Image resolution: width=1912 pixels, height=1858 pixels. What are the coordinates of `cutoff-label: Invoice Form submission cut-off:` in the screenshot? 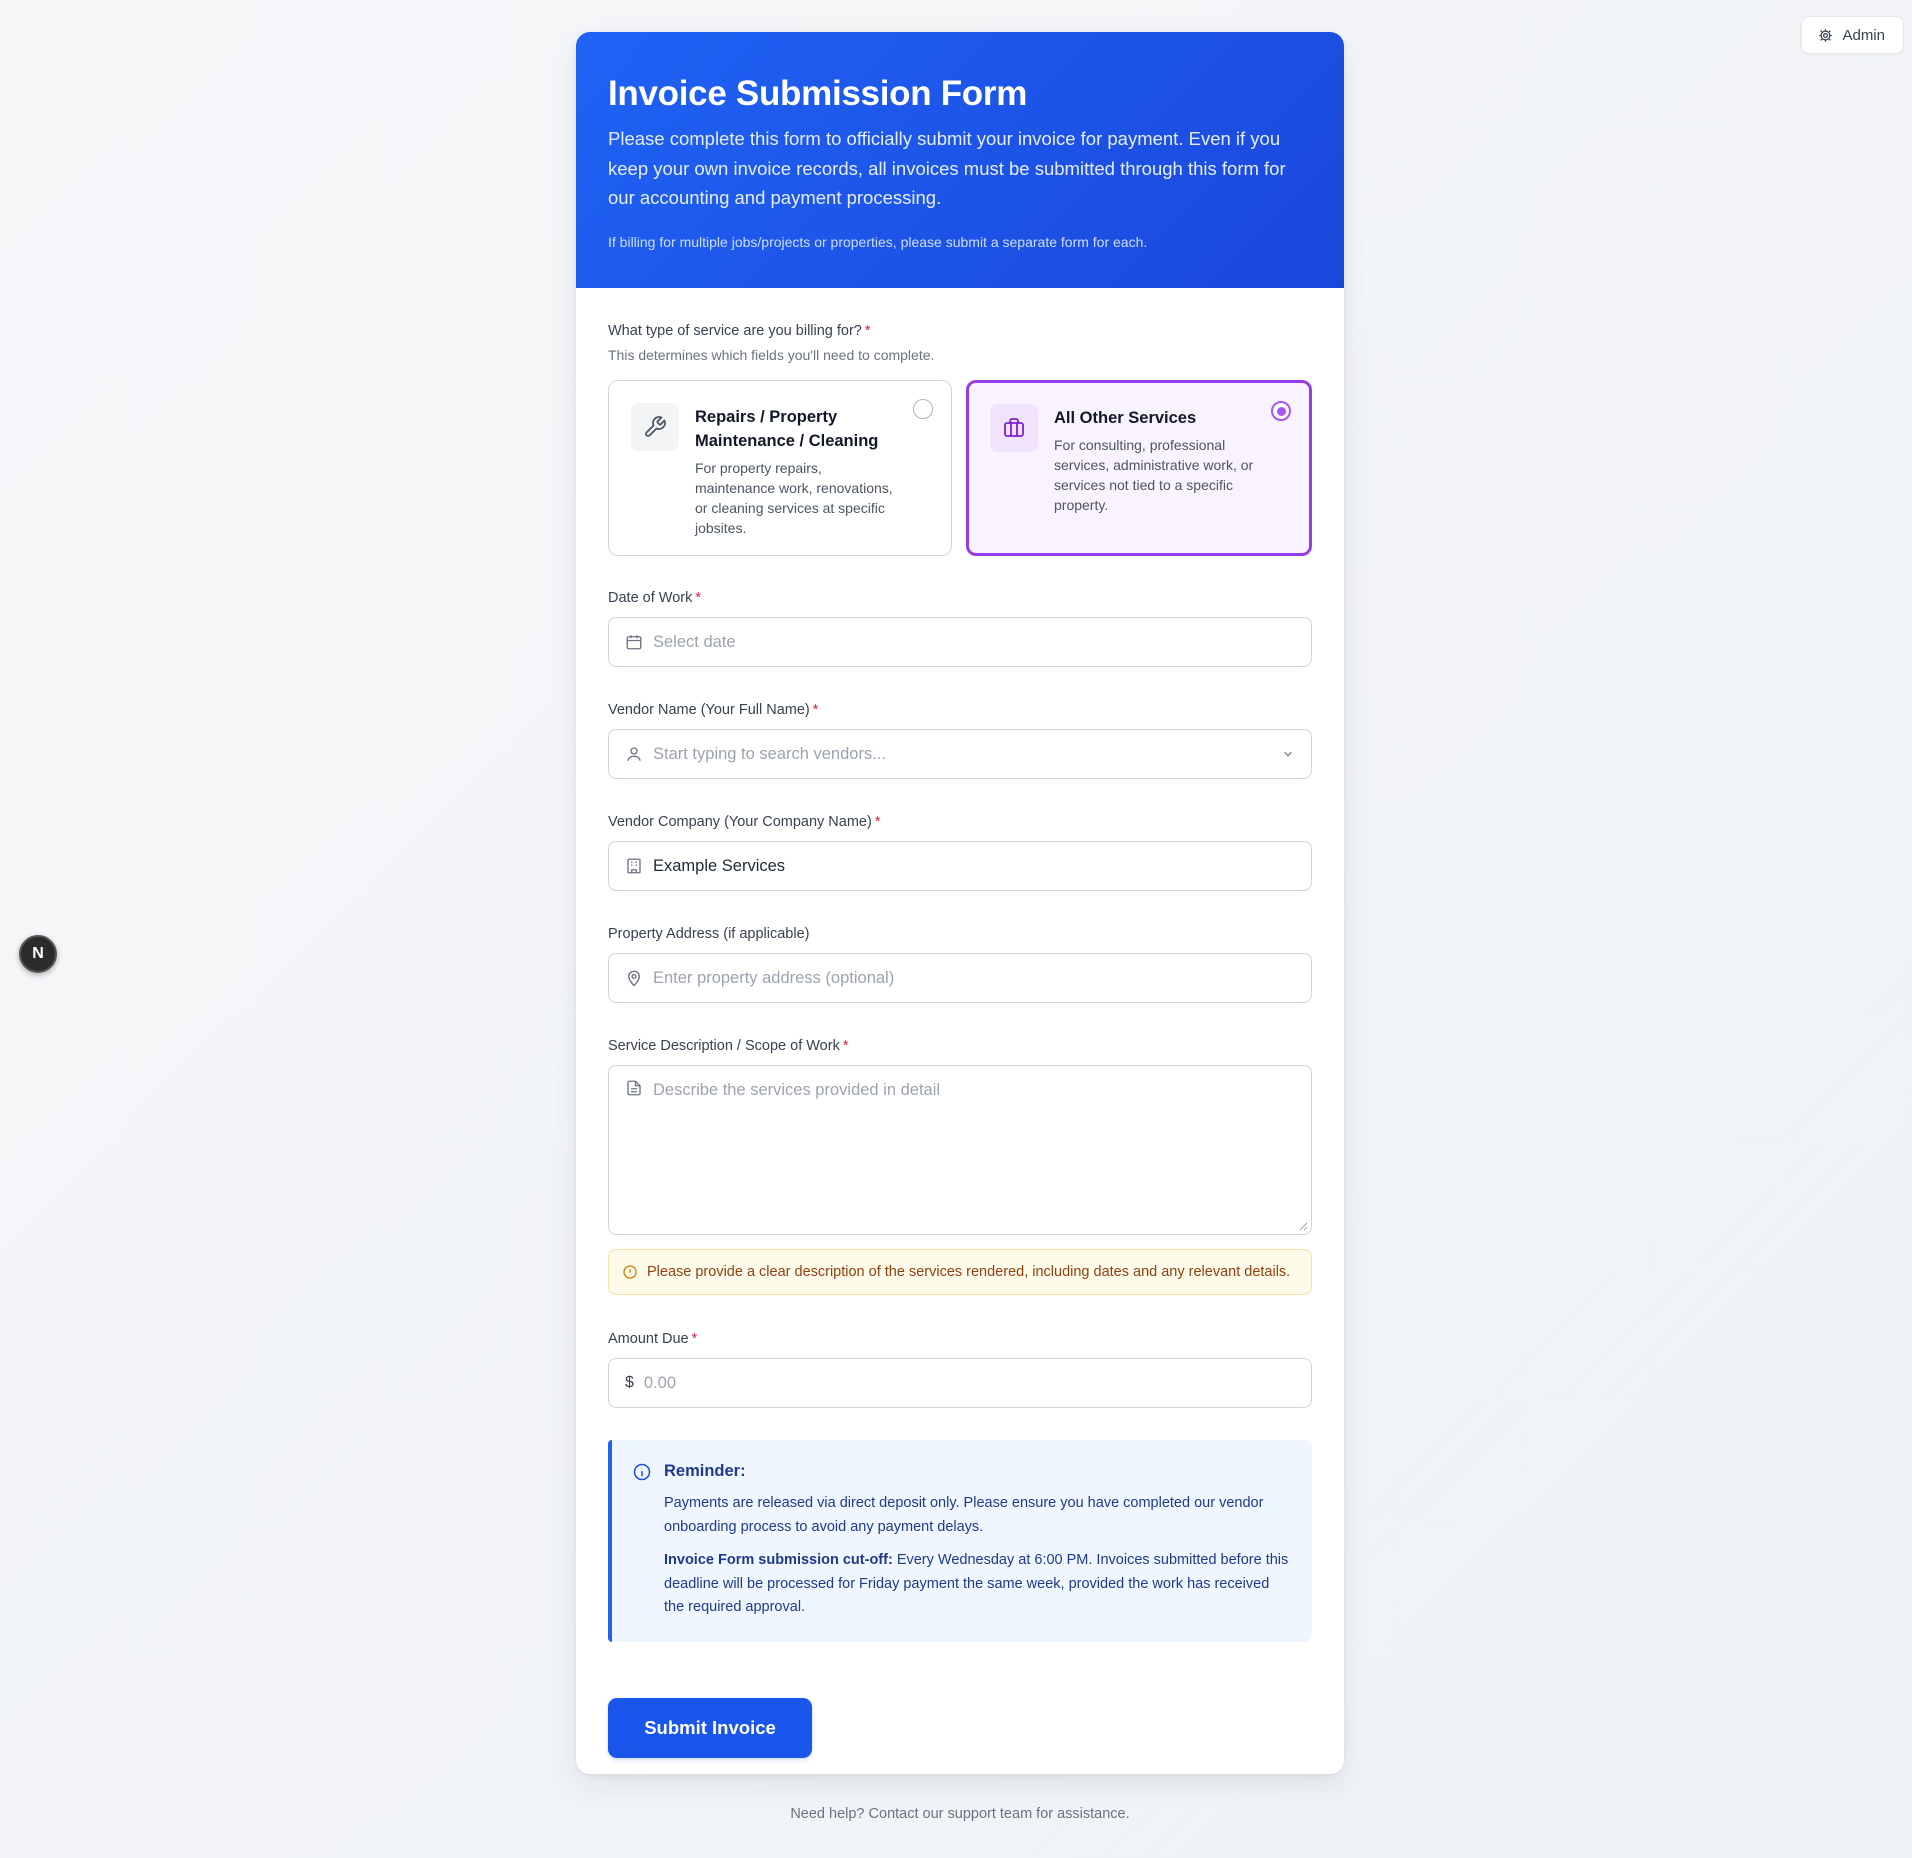 It's located at (778, 1560).